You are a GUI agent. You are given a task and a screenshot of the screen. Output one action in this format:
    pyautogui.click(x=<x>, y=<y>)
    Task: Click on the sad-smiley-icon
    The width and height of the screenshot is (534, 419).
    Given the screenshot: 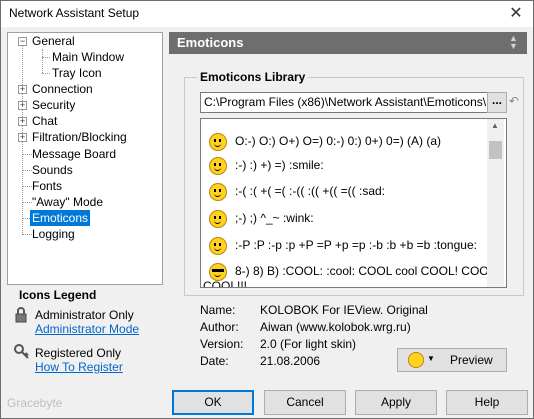 What is the action you would take?
    pyautogui.click(x=218, y=191)
    